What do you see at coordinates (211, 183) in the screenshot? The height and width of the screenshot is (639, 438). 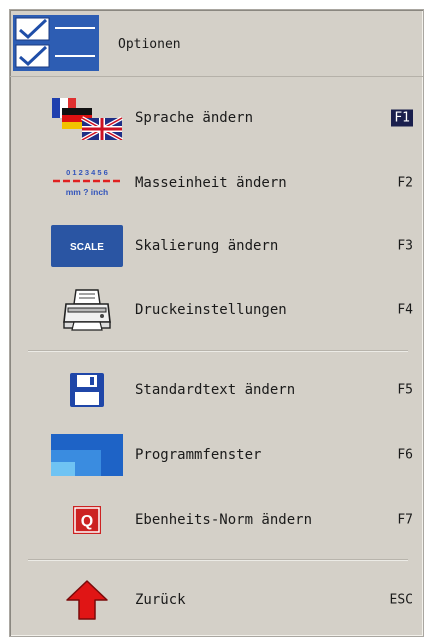 I see `menu-item-label: Masseinheit ändern` at bounding box center [211, 183].